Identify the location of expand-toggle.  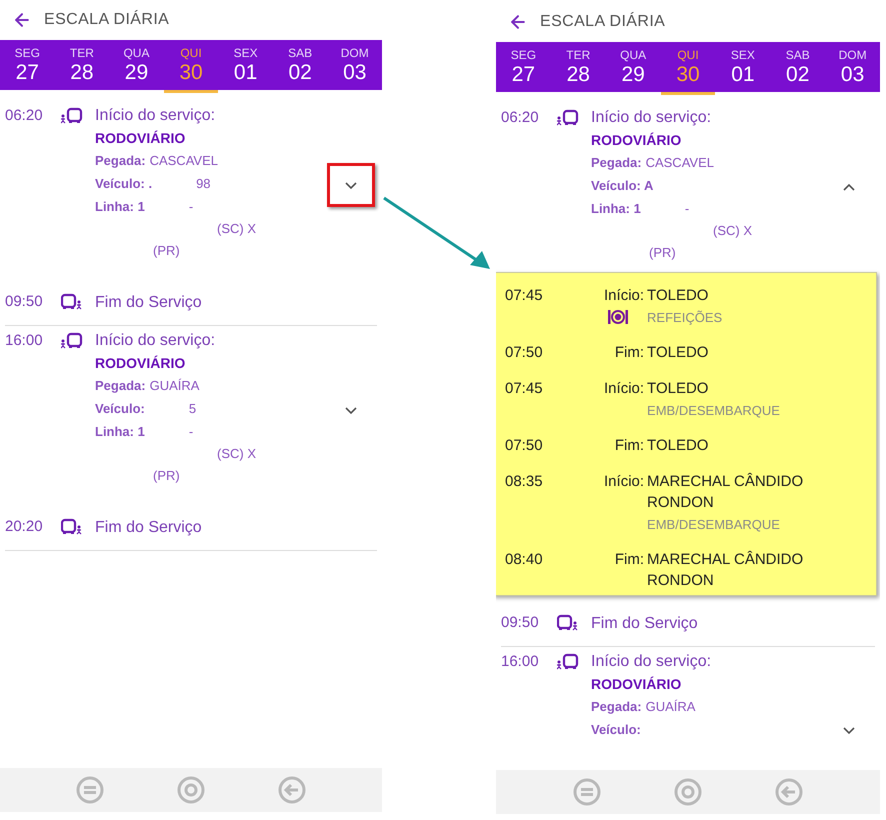
(351, 185).